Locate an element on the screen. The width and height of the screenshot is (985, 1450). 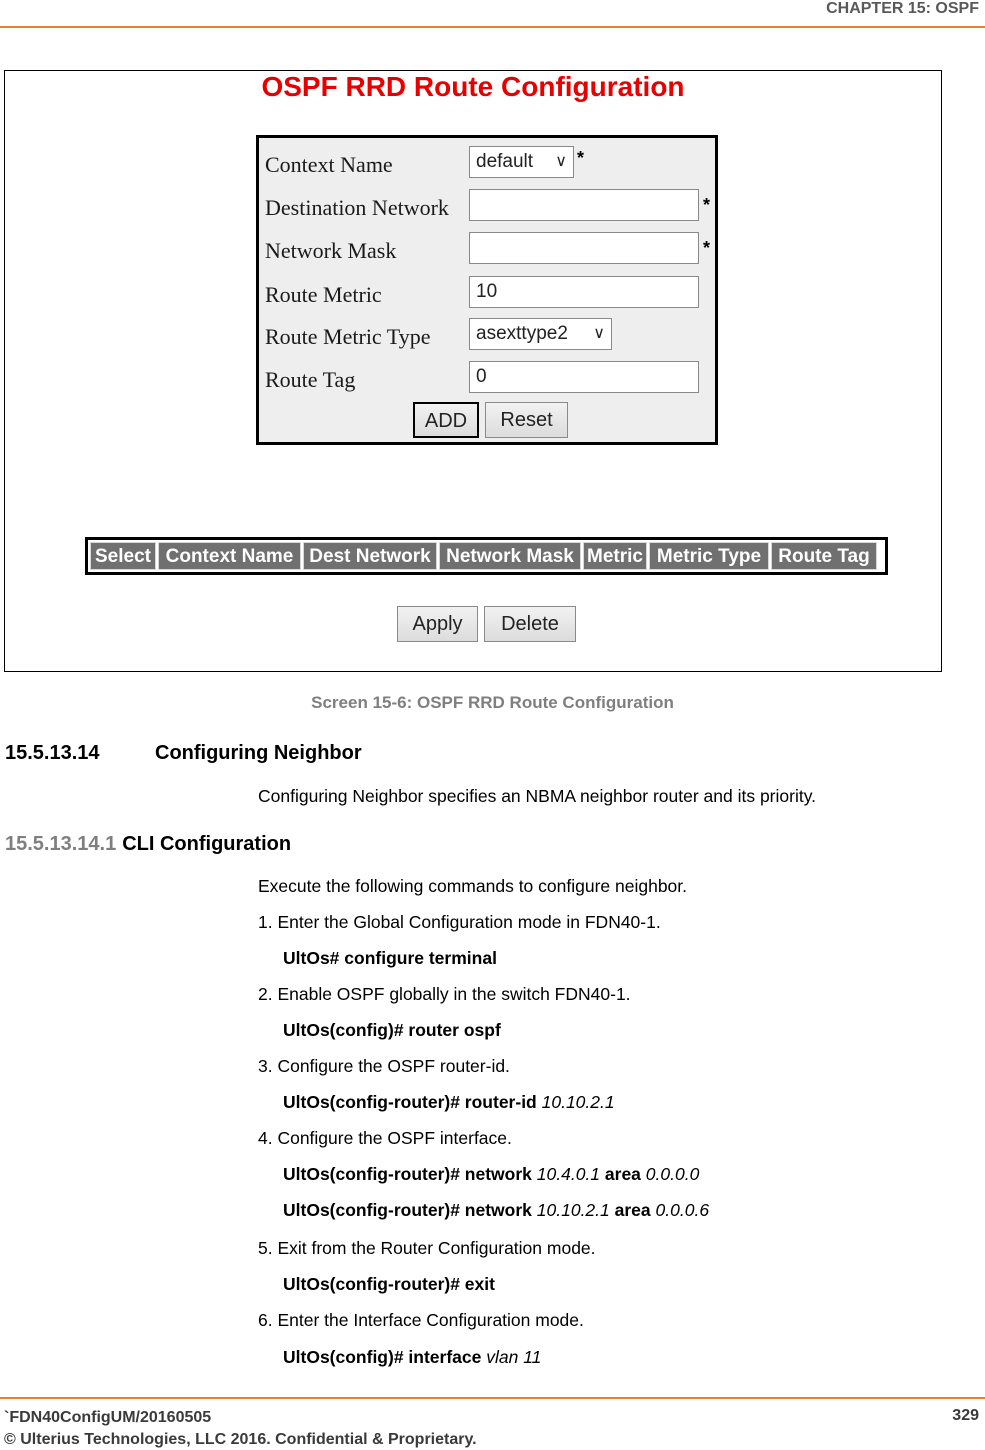
route-metric-input: 10 is located at coordinates (584, 292).